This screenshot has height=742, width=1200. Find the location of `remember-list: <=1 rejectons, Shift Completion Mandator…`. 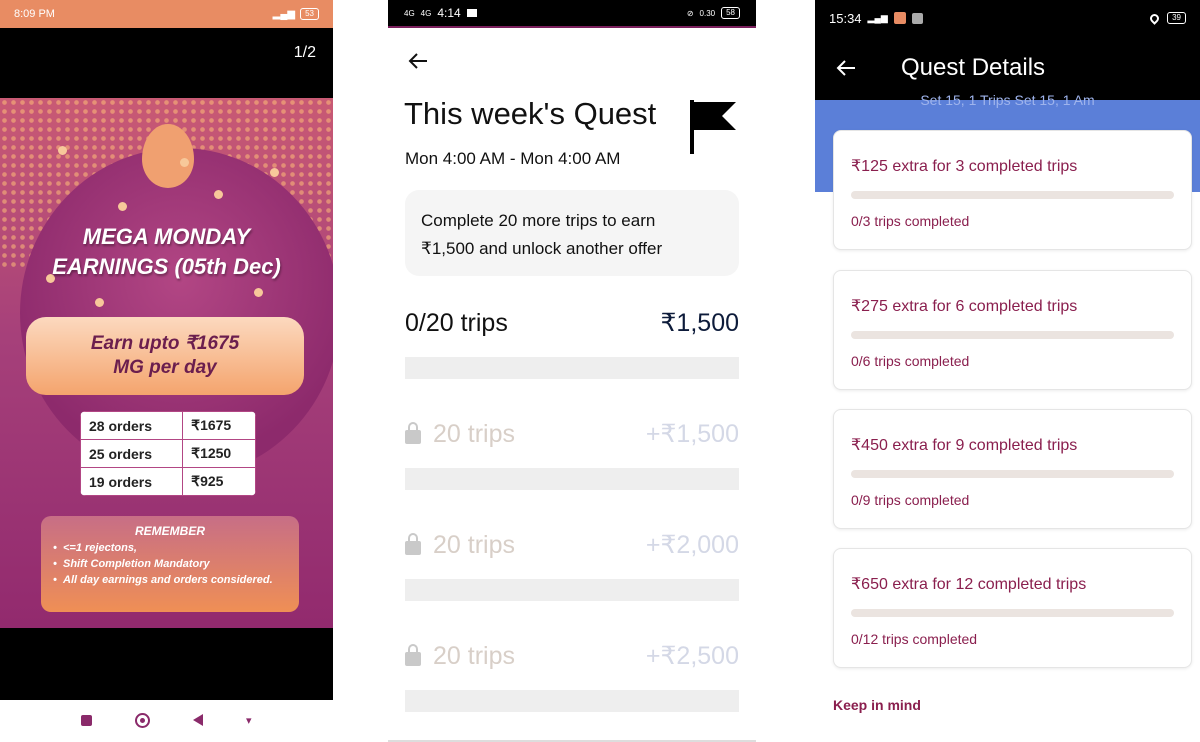

remember-list: <=1 rejectons, Shift Completion Mandator… is located at coordinates (170, 565).